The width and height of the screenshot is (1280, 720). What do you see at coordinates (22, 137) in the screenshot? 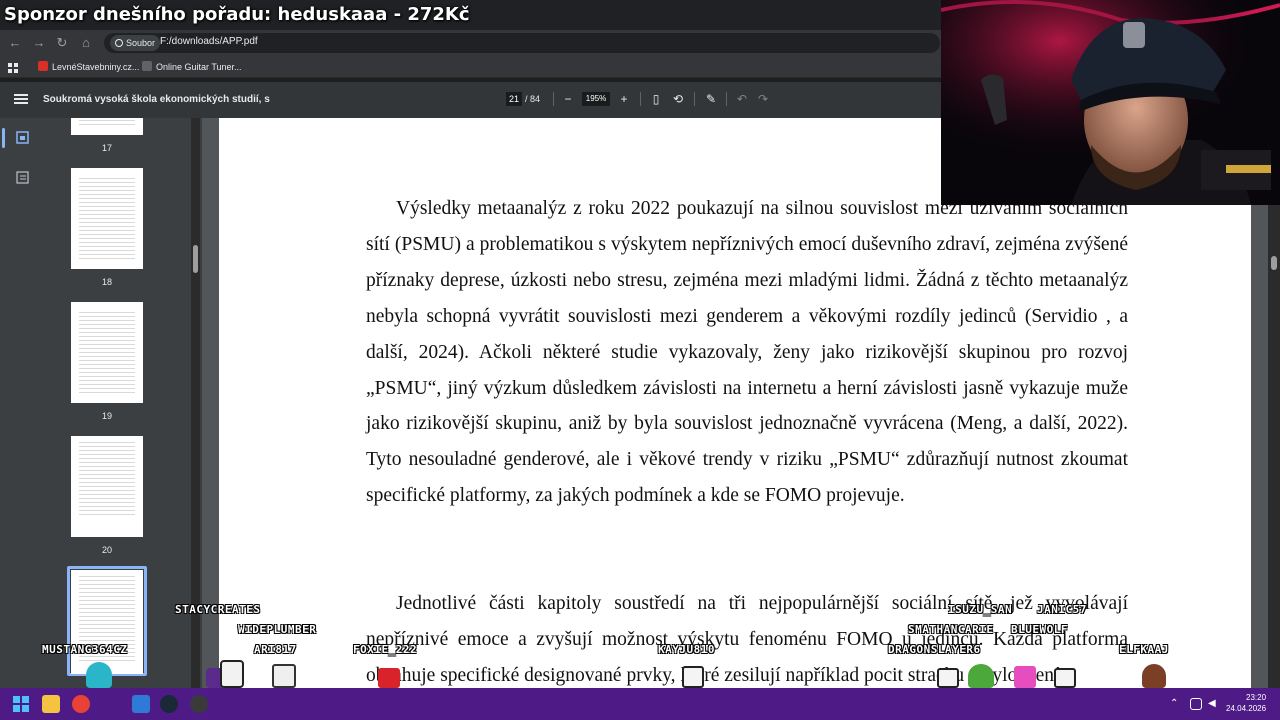
I see `thumbnails-view-icon` at bounding box center [22, 137].